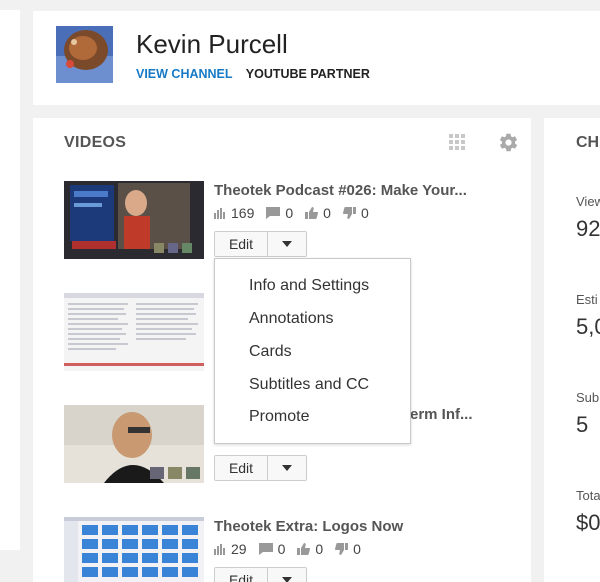 The width and height of the screenshot is (600, 582). Describe the element at coordinates (270, 352) in the screenshot. I see `menu-item-cards: Cards` at that location.